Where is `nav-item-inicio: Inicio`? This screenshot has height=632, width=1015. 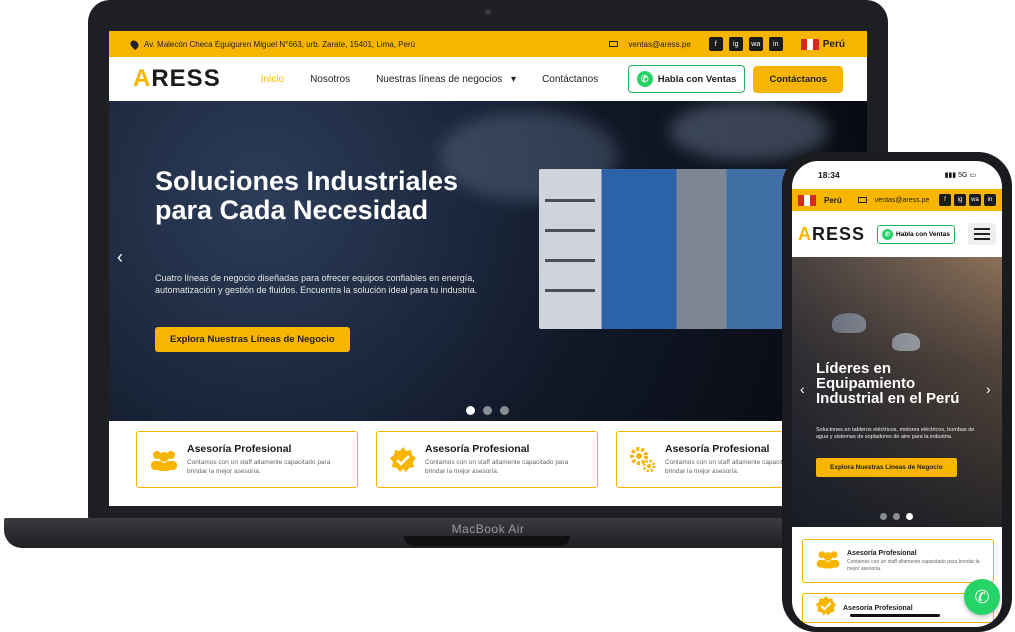 nav-item-inicio: Inicio is located at coordinates (272, 79).